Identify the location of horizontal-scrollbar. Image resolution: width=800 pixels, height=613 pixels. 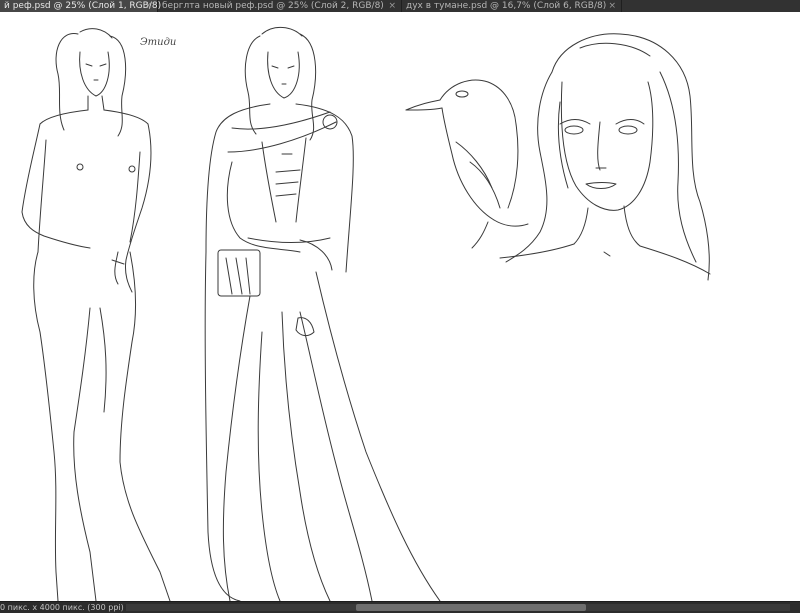
(458, 607).